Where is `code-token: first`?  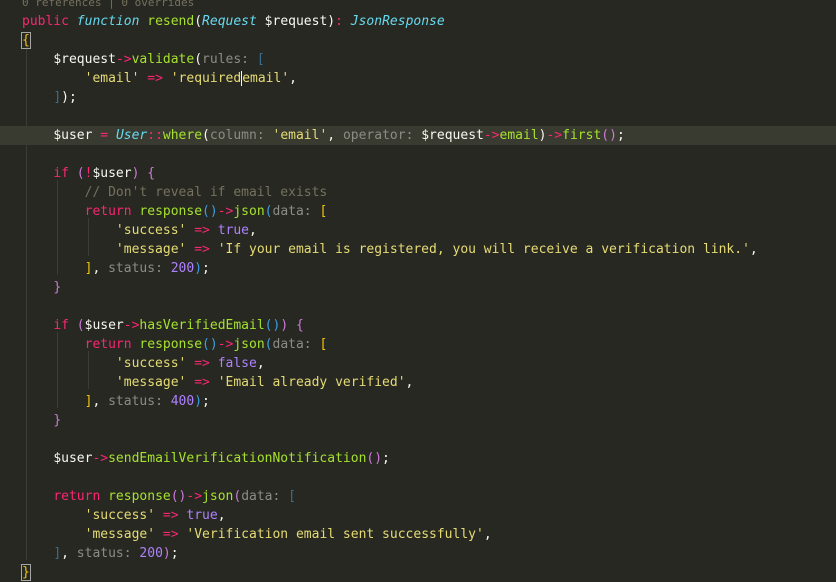 code-token: first is located at coordinates (582, 135).